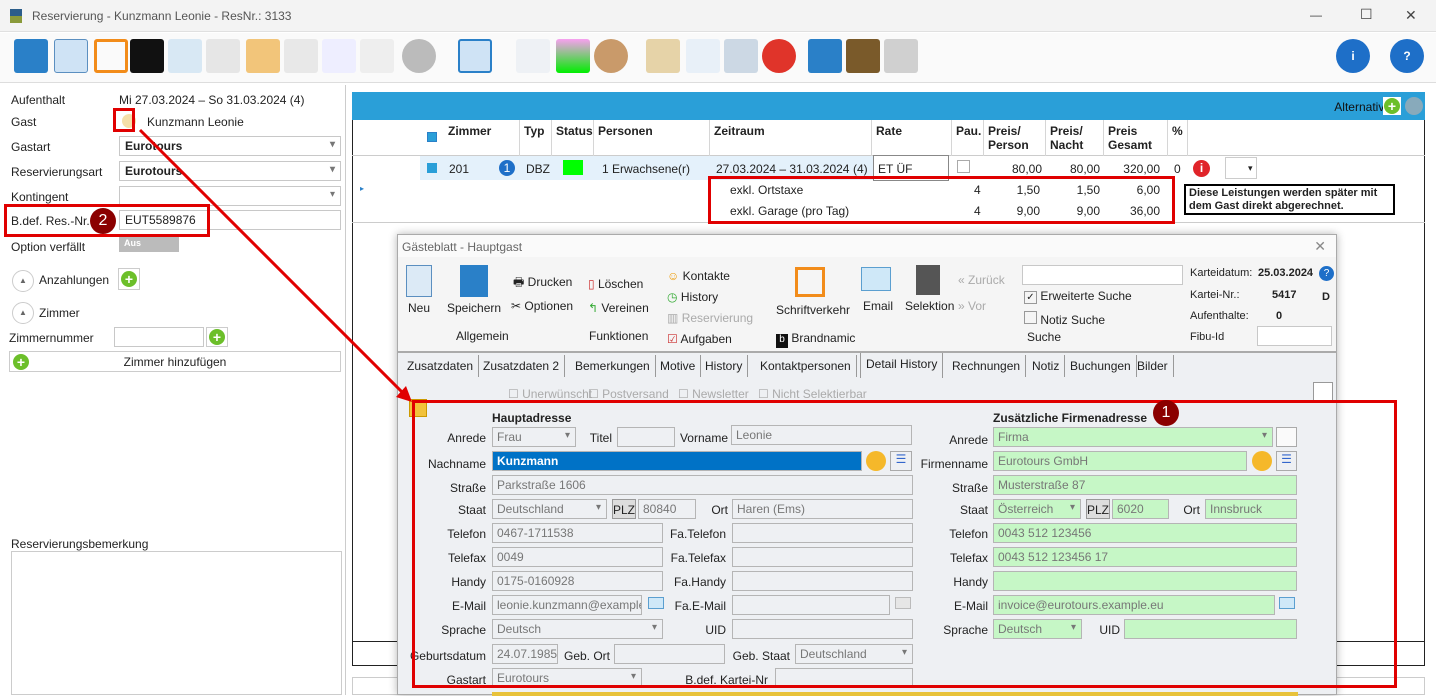 The width and height of the screenshot is (1436, 696). What do you see at coordinates (615, 284) in the screenshot?
I see `loeschen-button: ▯ Löschen` at bounding box center [615, 284].